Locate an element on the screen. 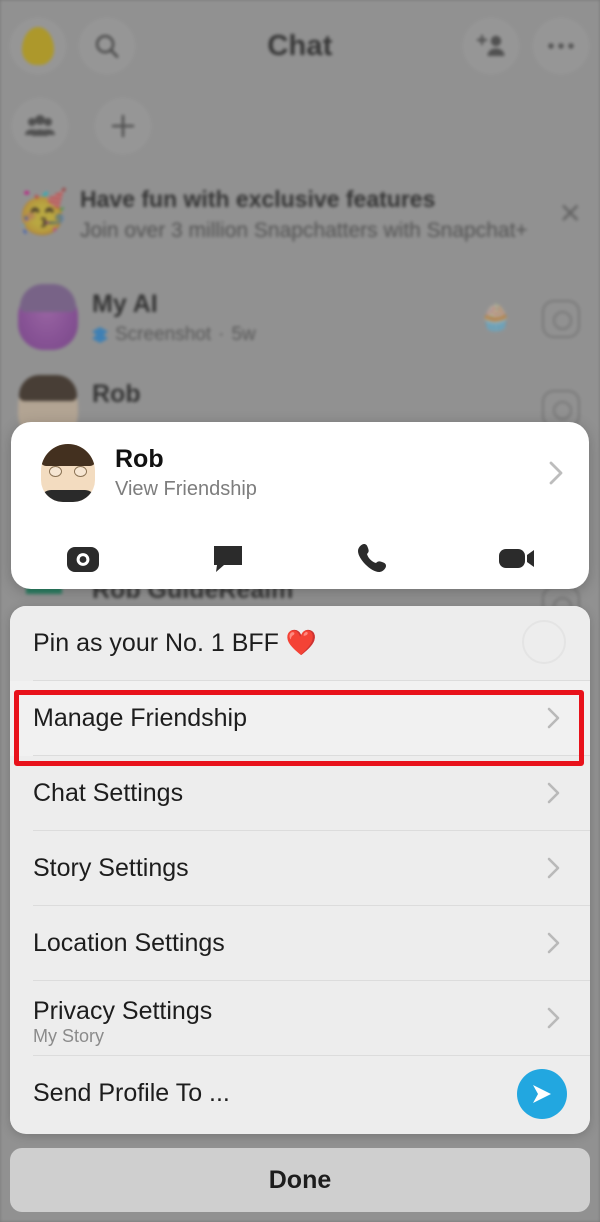  avatar is located at coordinates (68, 473).